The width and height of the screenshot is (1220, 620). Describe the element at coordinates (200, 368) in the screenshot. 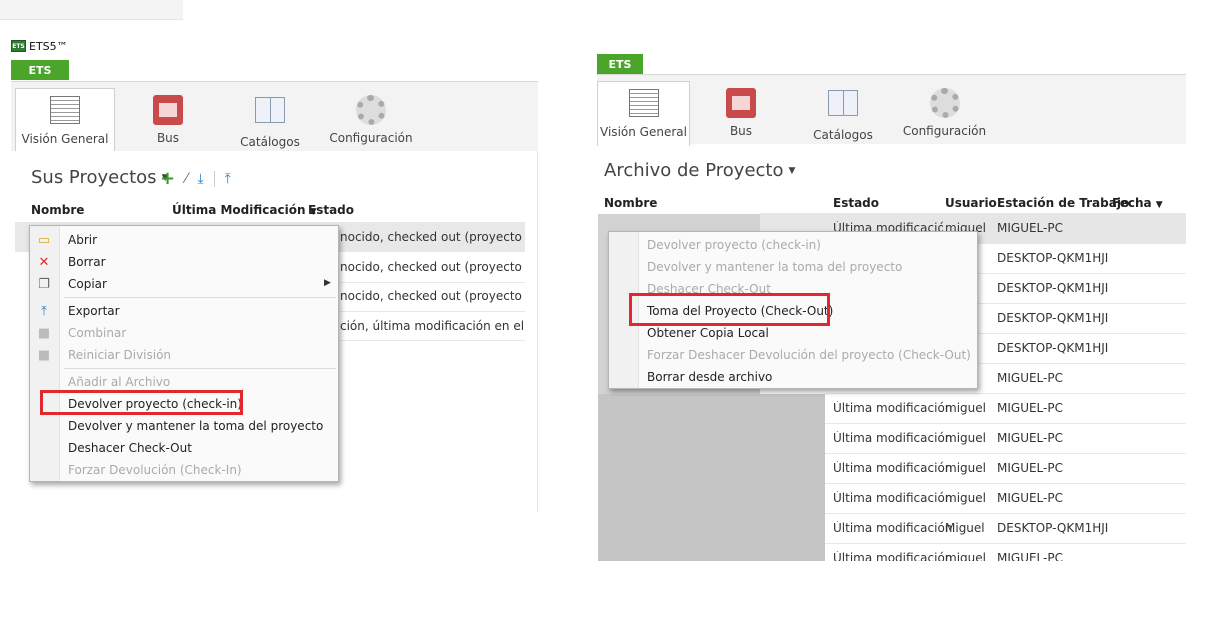

I see `menu-separator` at that location.